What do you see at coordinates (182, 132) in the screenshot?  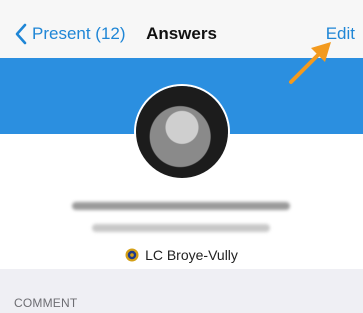 I see `profile-avatar` at bounding box center [182, 132].